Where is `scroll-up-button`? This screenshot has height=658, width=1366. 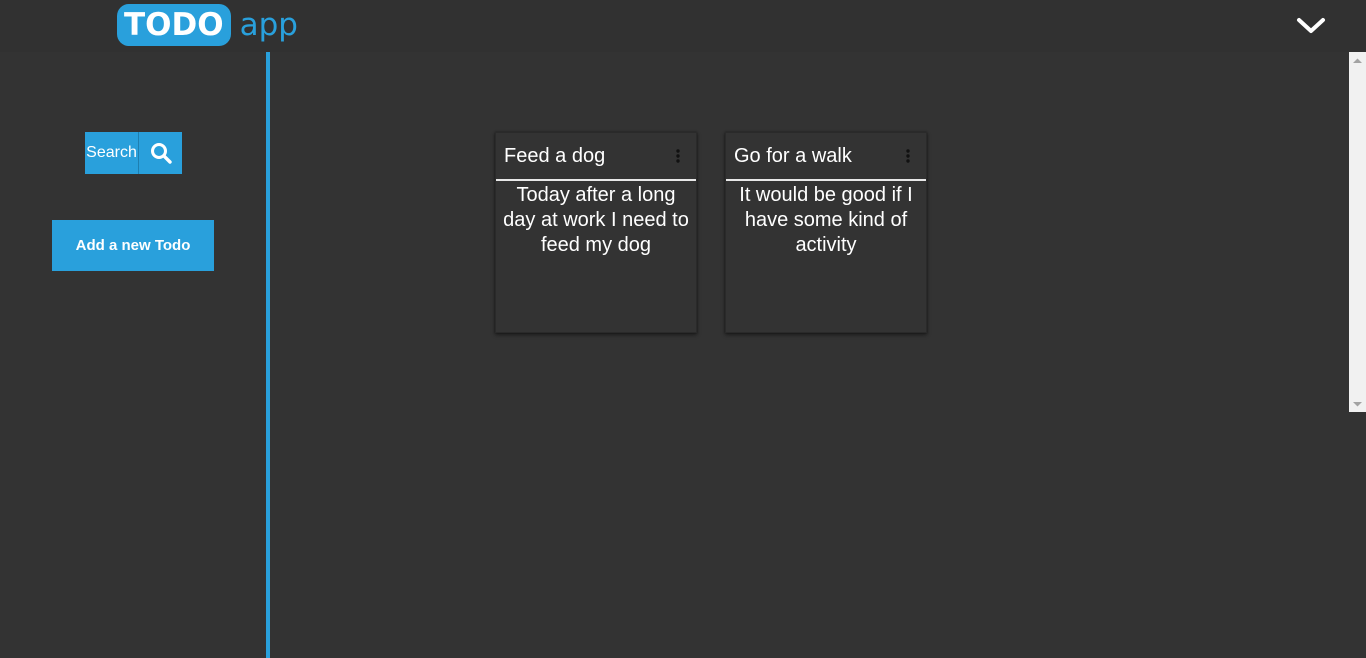 scroll-up-button is located at coordinates (1357, 60).